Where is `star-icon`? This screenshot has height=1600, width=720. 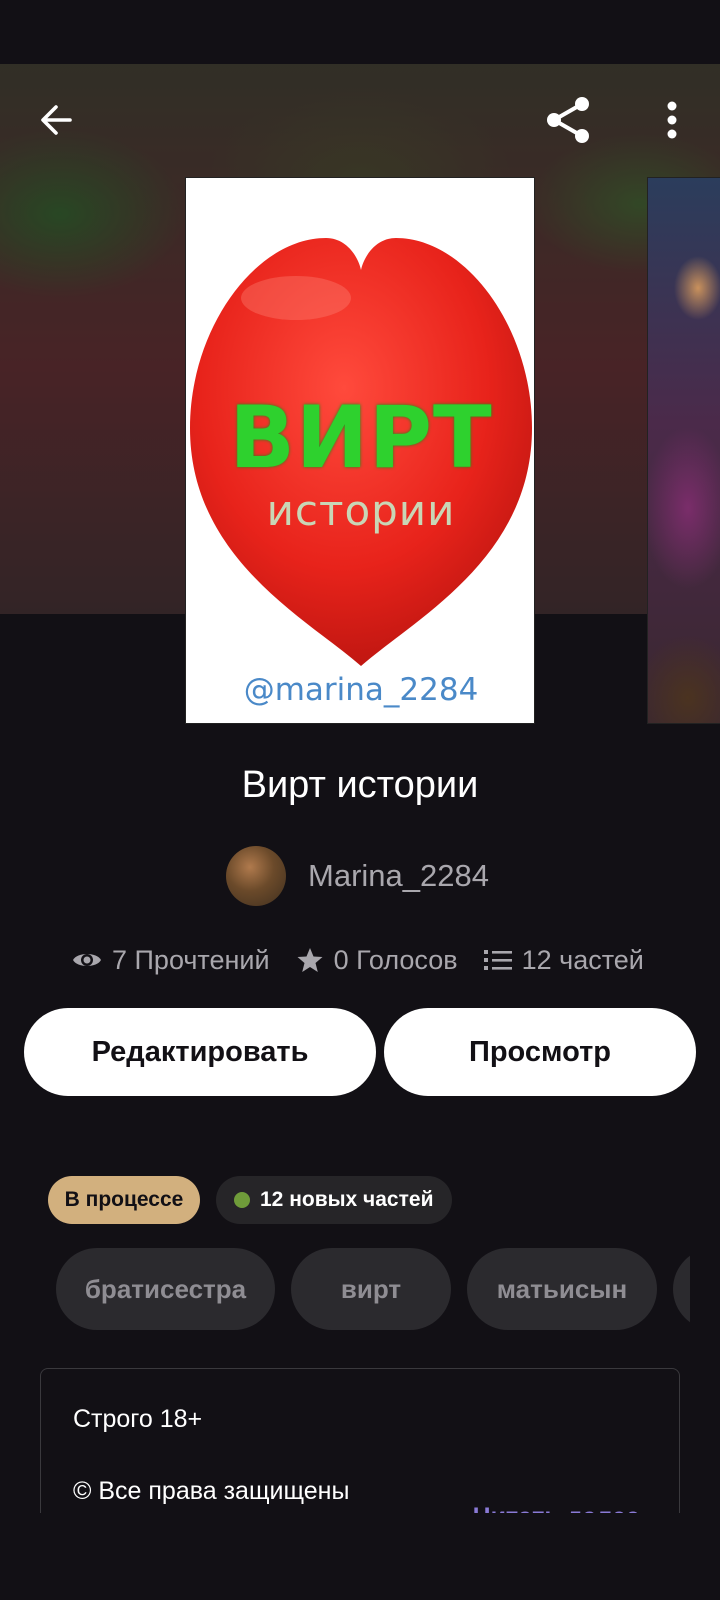
star-icon is located at coordinates (310, 960).